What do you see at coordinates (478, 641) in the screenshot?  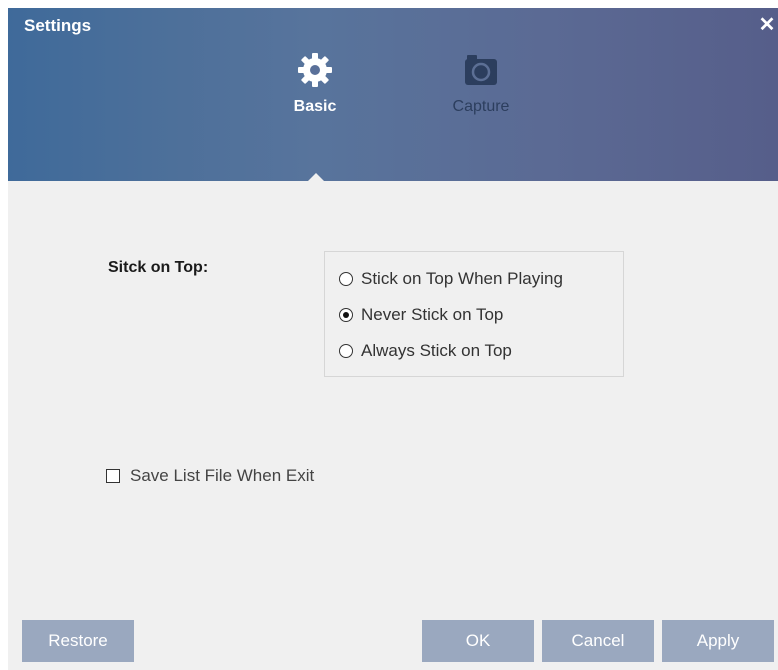 I see `ok-button: OK` at bounding box center [478, 641].